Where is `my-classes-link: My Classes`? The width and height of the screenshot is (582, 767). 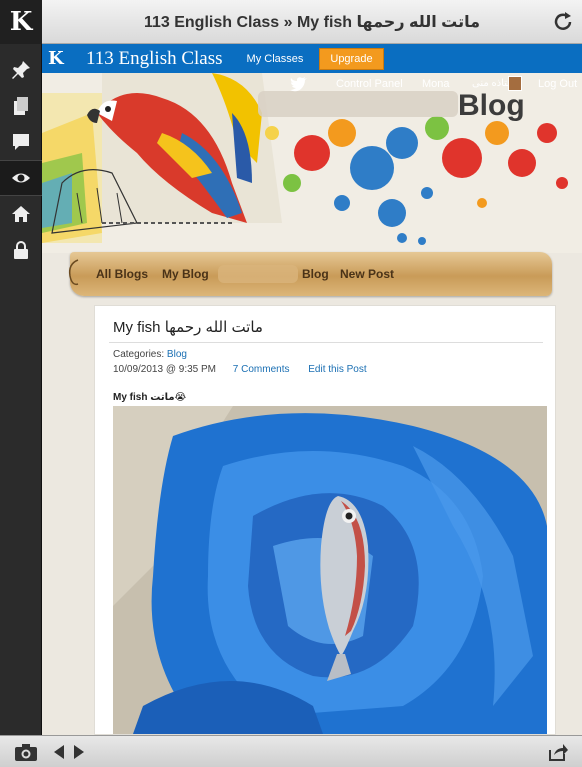 my-classes-link: My Classes is located at coordinates (275, 59).